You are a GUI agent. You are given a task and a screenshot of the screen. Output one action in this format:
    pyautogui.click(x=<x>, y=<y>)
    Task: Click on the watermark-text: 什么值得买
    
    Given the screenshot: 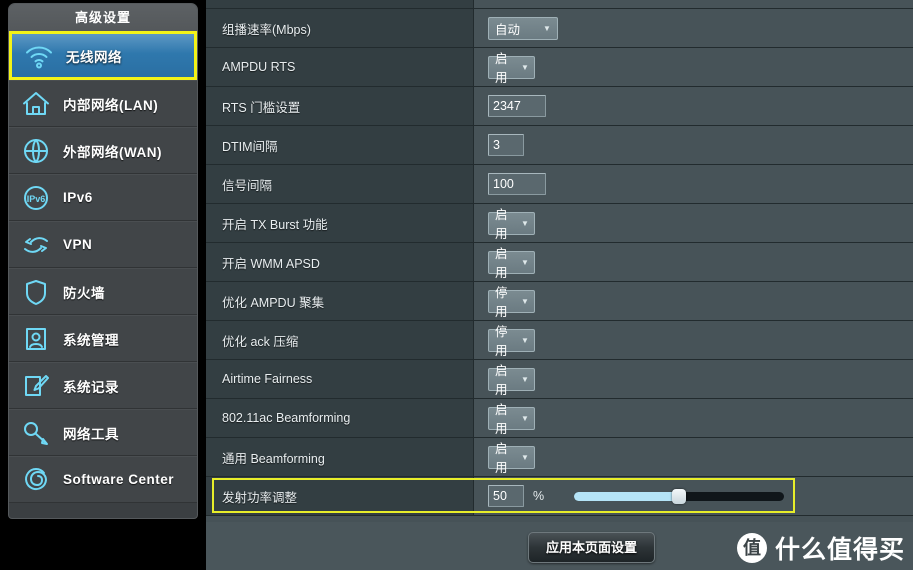 What is the action you would take?
    pyautogui.click(x=839, y=550)
    